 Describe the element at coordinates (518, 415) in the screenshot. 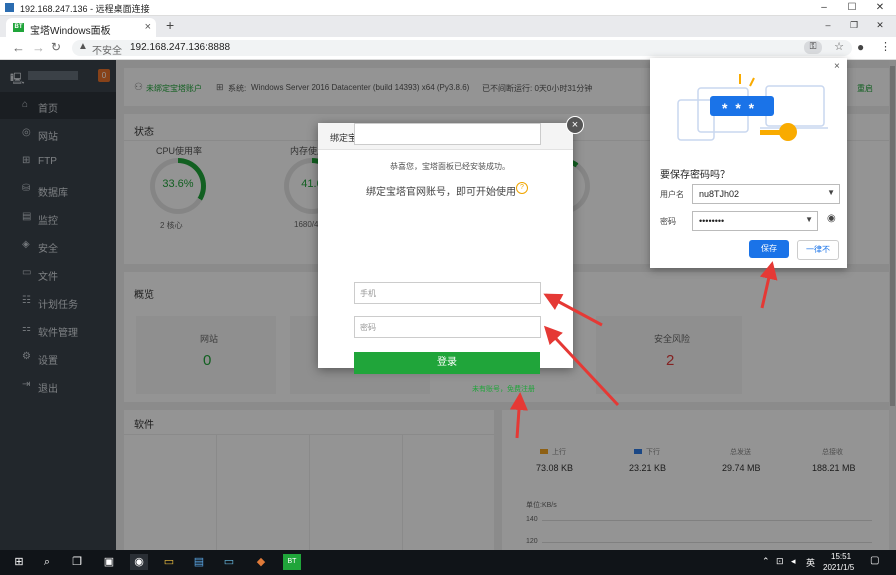

I see `arrow-to-register` at that location.